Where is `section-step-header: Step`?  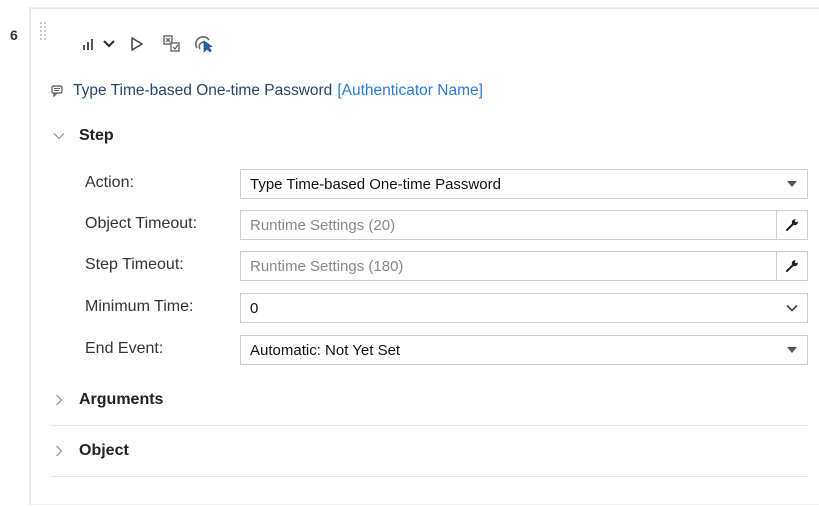
section-step-header: Step is located at coordinates (429, 136).